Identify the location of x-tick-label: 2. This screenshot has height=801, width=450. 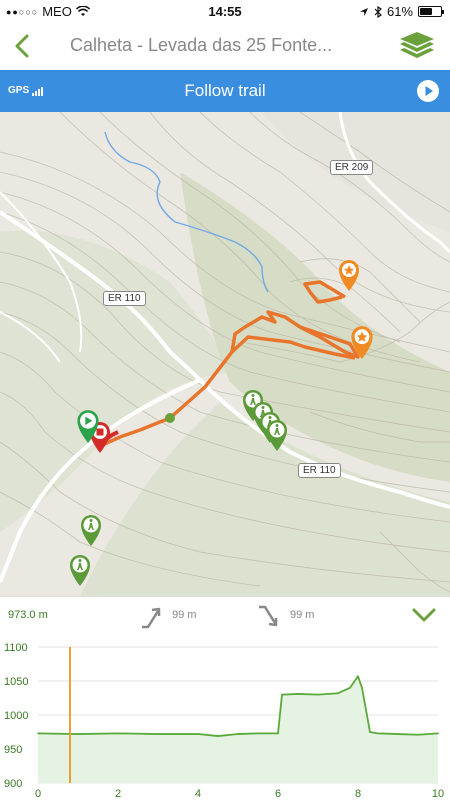
(118, 794).